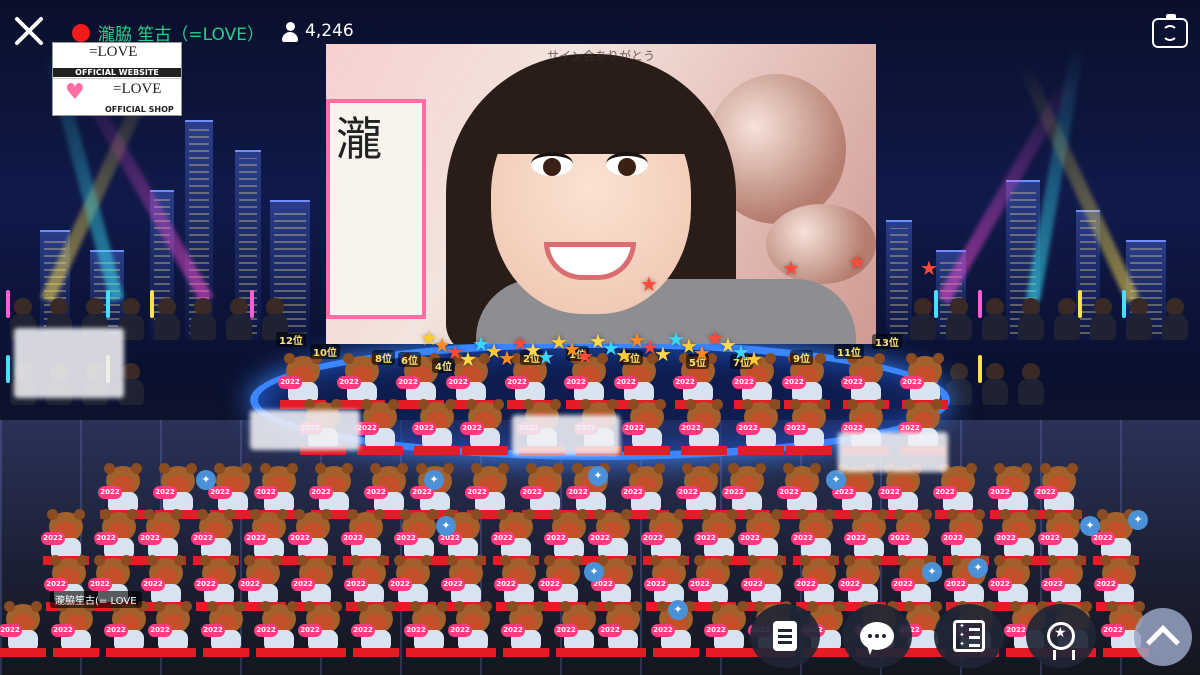  I want to click on comment-button, so click(877, 636).